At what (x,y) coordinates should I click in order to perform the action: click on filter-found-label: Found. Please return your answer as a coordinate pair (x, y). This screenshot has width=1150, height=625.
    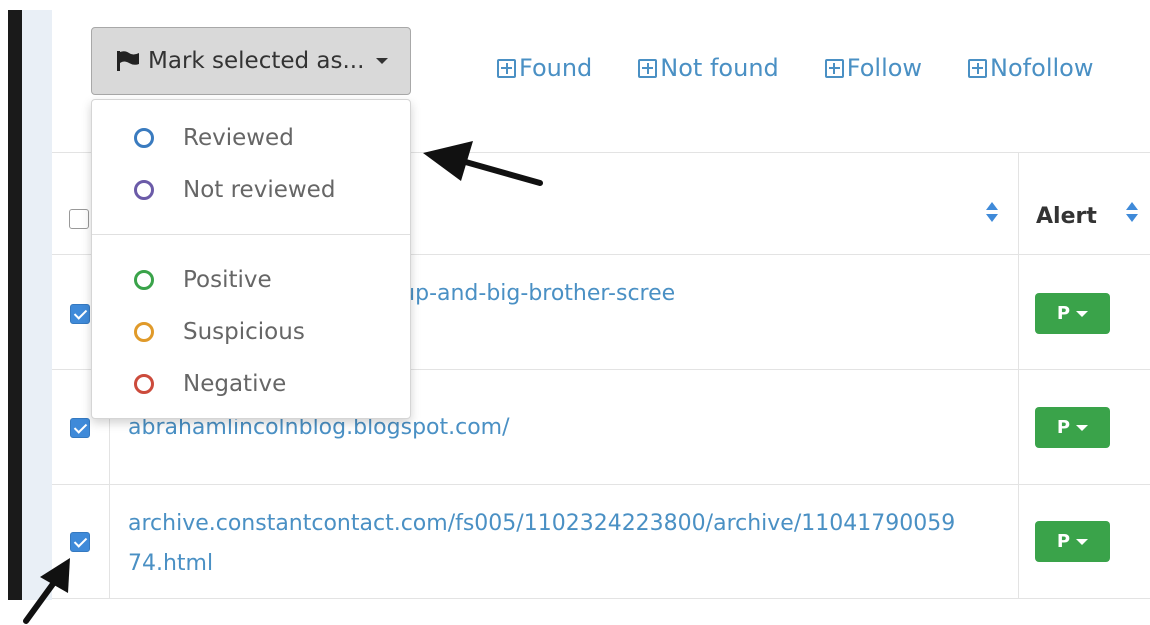
    Looking at the image, I should click on (556, 68).